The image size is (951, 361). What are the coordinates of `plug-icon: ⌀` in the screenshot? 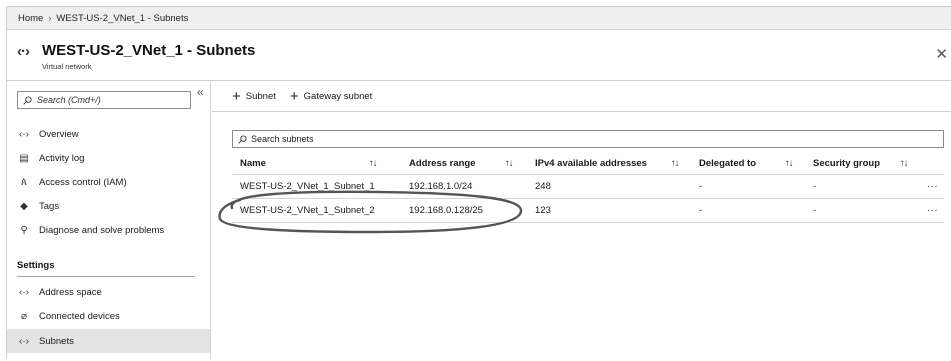 It's located at (24, 316).